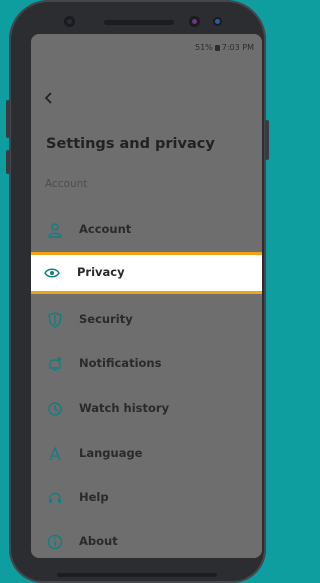 The image size is (320, 583). Describe the element at coordinates (130, 144) in the screenshot. I see `page-title: Settings and privacy` at that location.